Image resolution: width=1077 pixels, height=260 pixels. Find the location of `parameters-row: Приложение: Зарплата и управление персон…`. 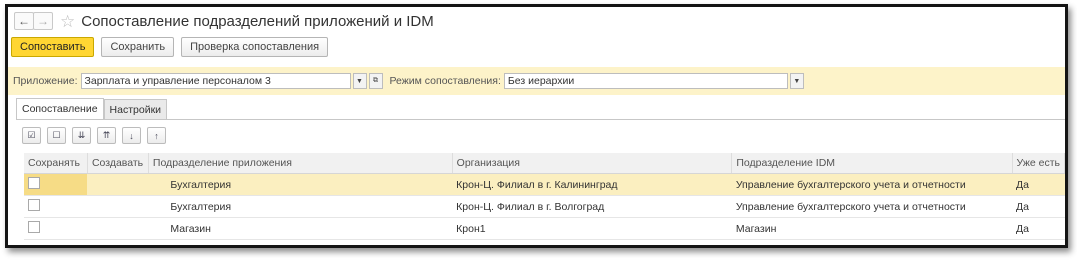

parameters-row: Приложение: Зарплата и управление персон… is located at coordinates (536, 81).